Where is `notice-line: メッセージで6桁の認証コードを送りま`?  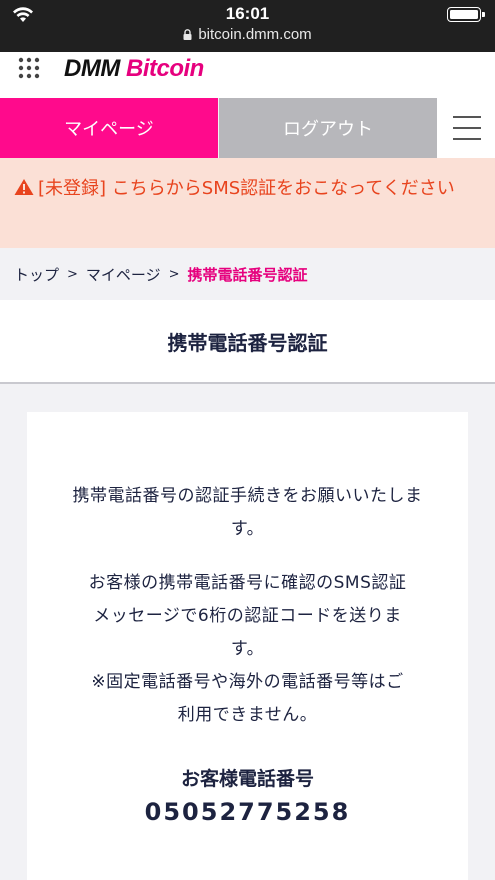 notice-line: メッセージで6桁の認証コードを送りま is located at coordinates (247, 616).